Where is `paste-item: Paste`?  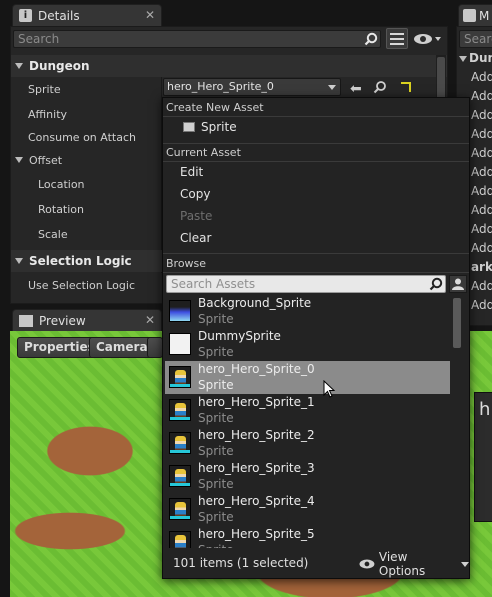 paste-item: Paste is located at coordinates (316, 216).